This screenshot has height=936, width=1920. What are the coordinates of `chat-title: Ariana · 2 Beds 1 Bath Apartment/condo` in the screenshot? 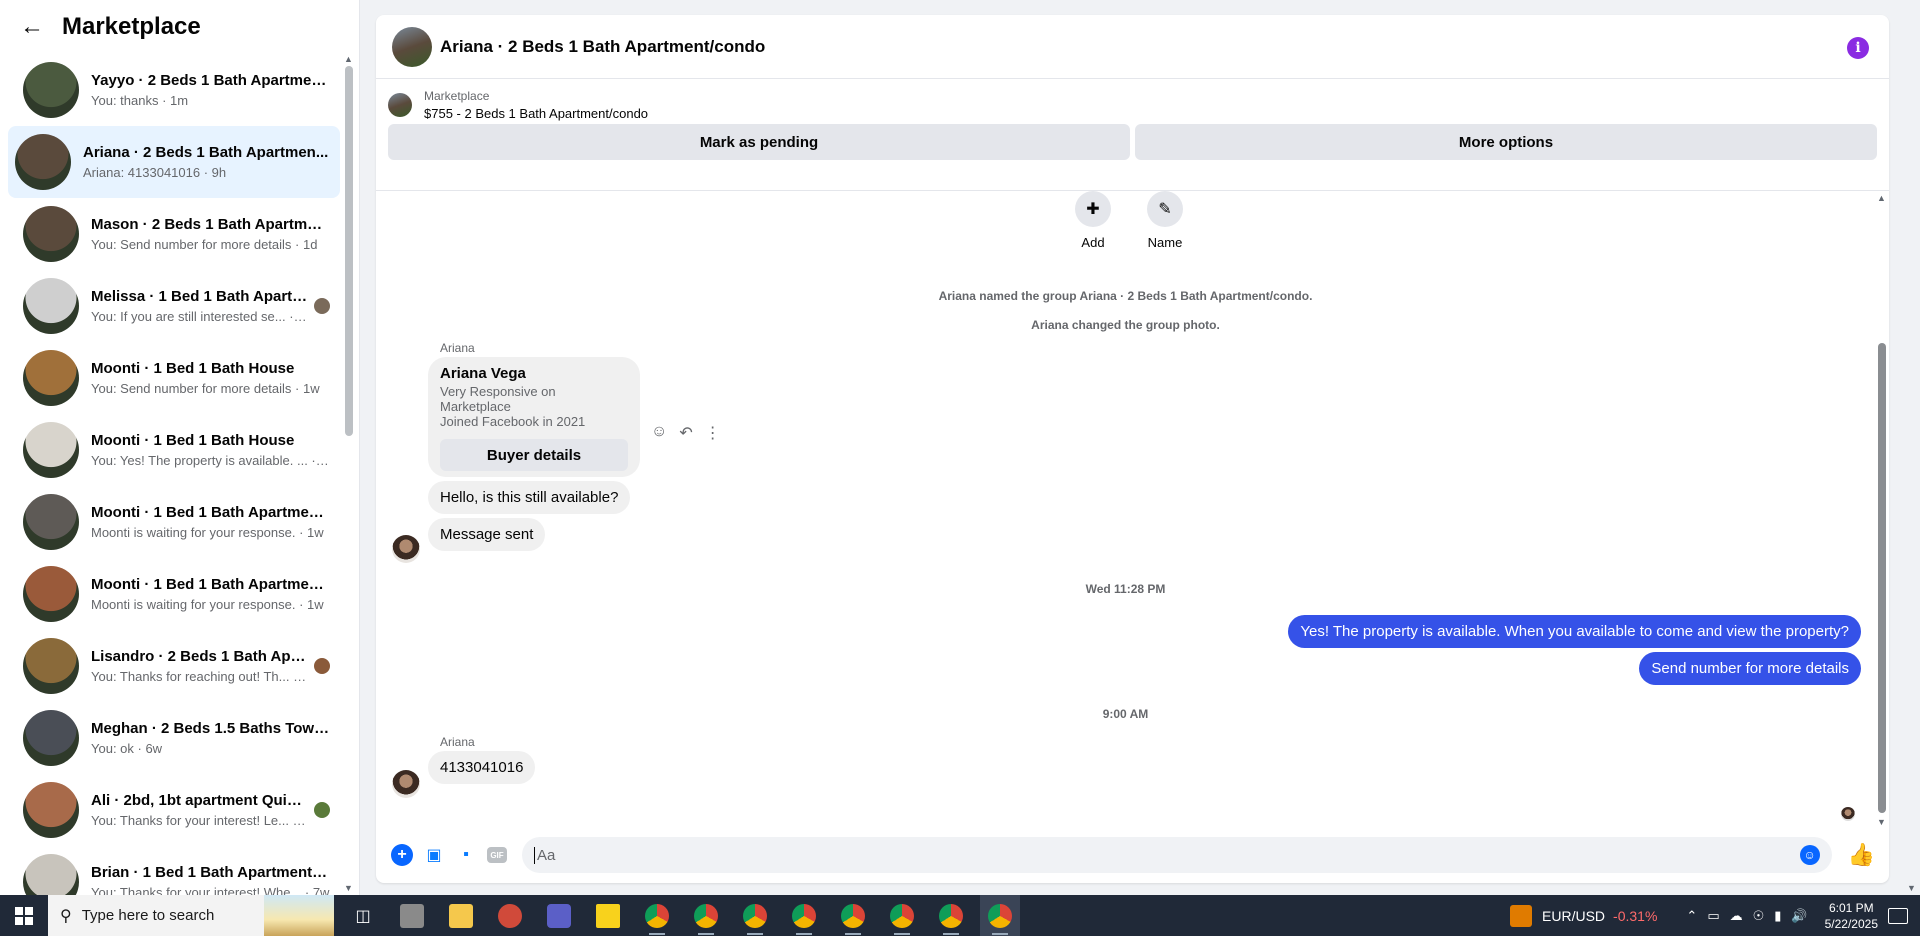 It's located at (602, 47).